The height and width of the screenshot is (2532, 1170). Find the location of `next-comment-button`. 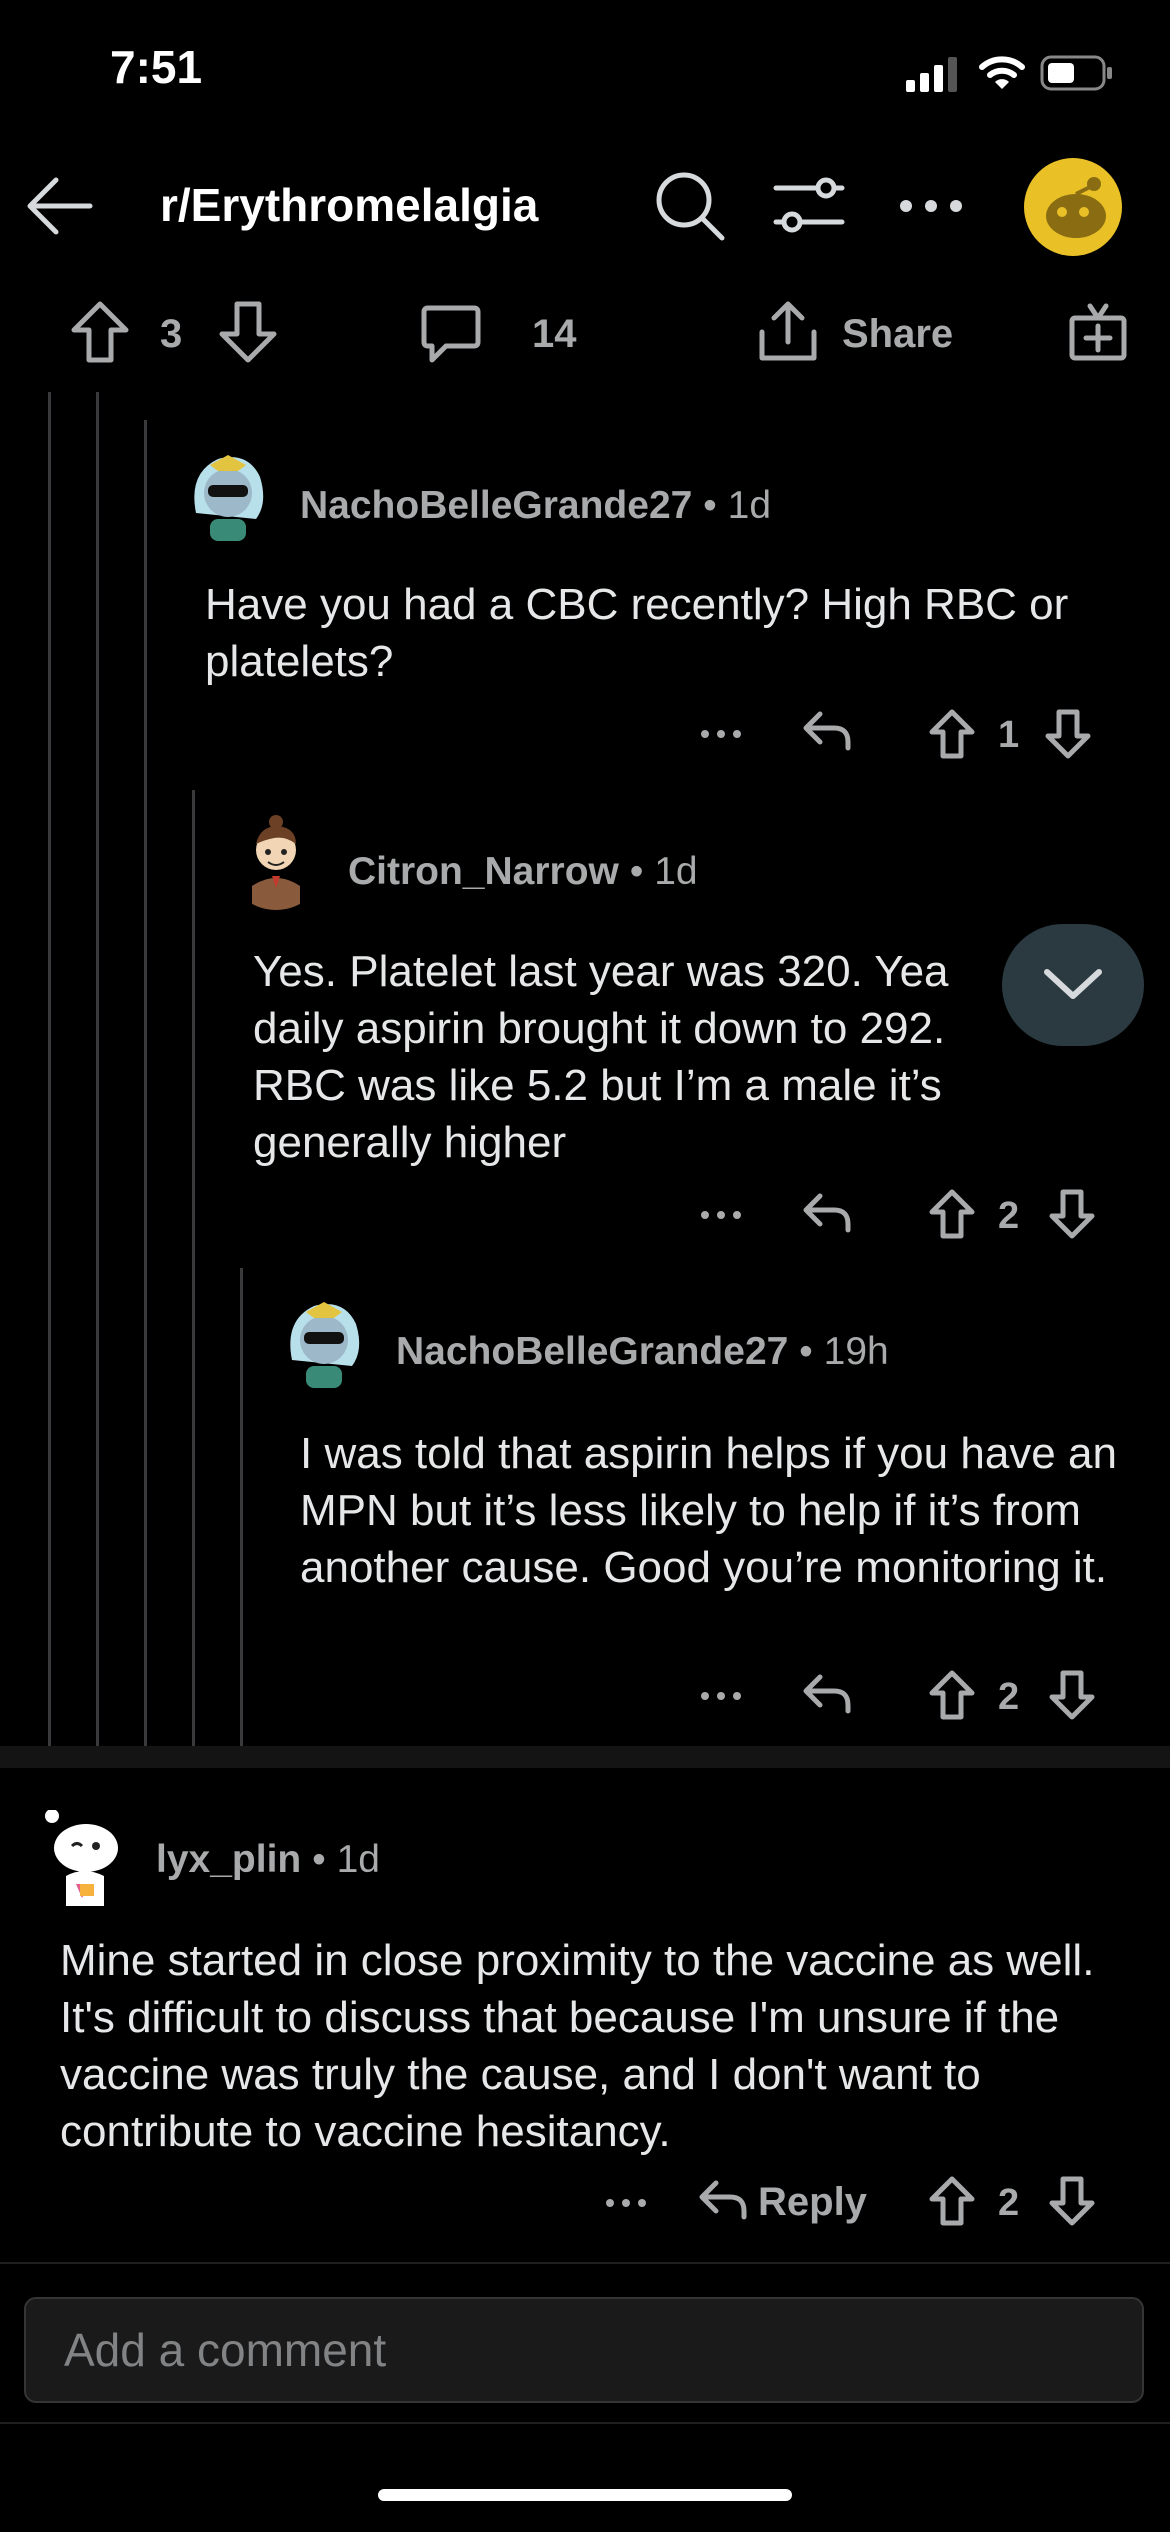

next-comment-button is located at coordinates (1073, 985).